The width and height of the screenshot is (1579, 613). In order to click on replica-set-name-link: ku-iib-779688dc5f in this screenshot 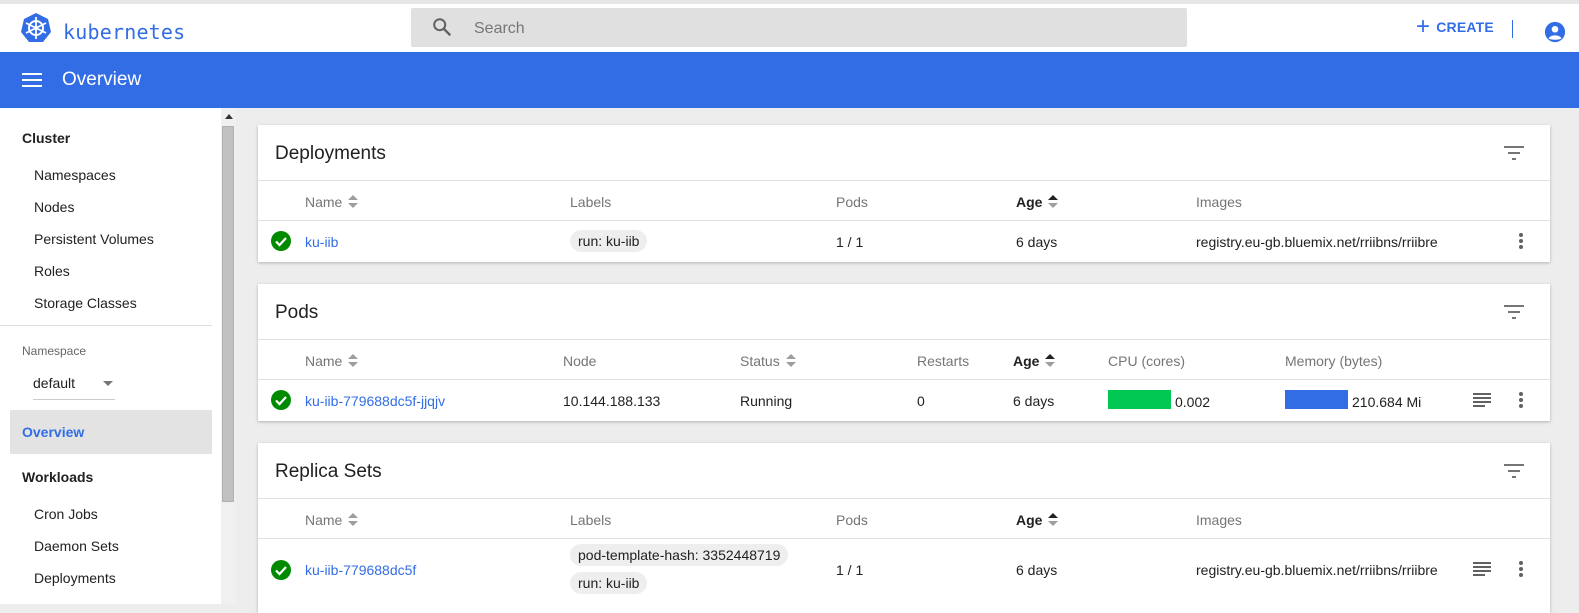, I will do `click(360, 570)`.